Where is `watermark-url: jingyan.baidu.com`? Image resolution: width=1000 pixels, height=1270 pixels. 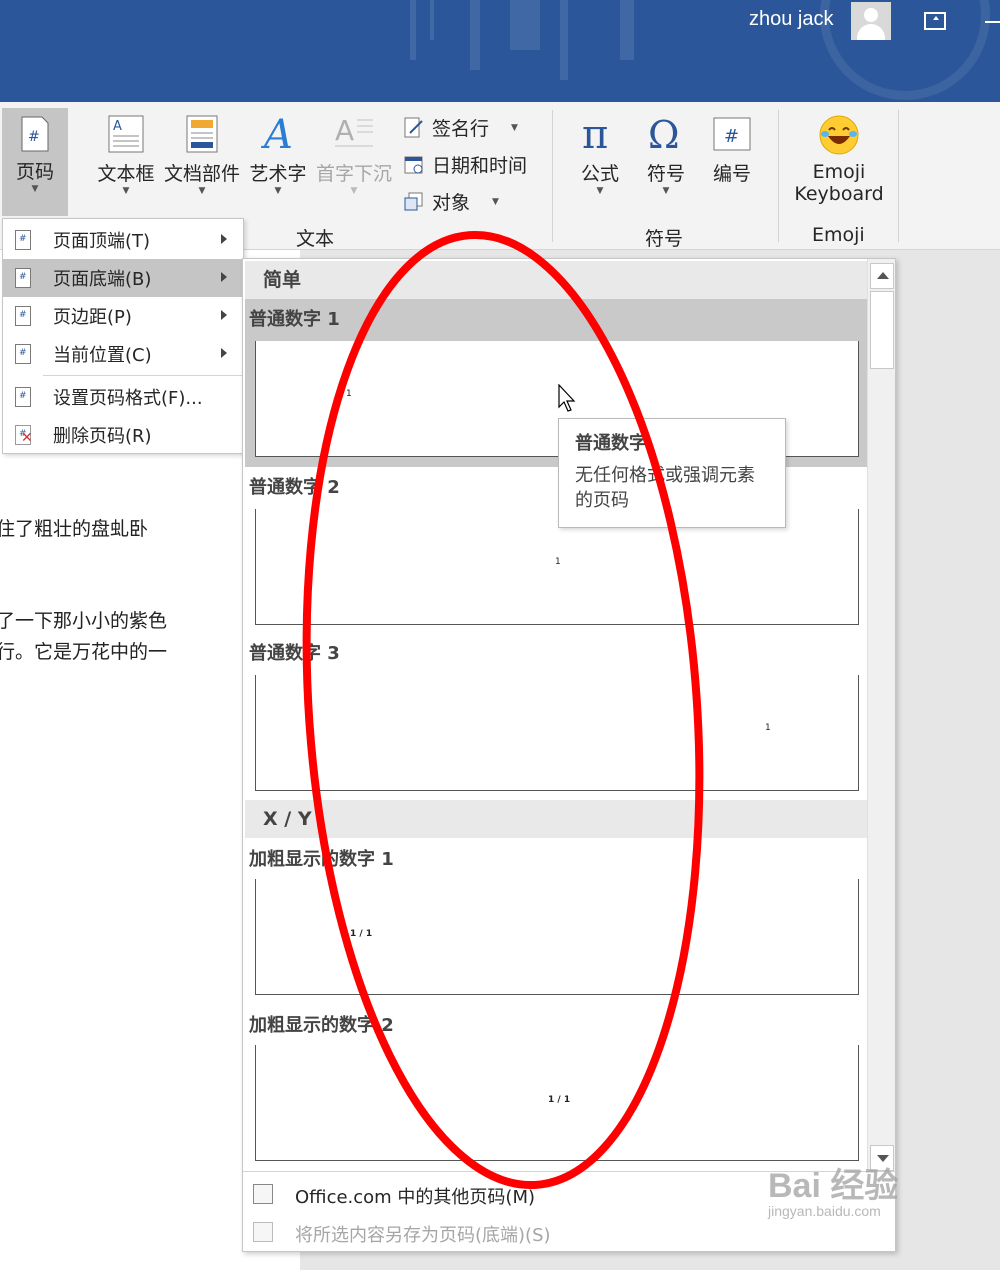
watermark-url: jingyan.baidu.com is located at coordinates (824, 1211).